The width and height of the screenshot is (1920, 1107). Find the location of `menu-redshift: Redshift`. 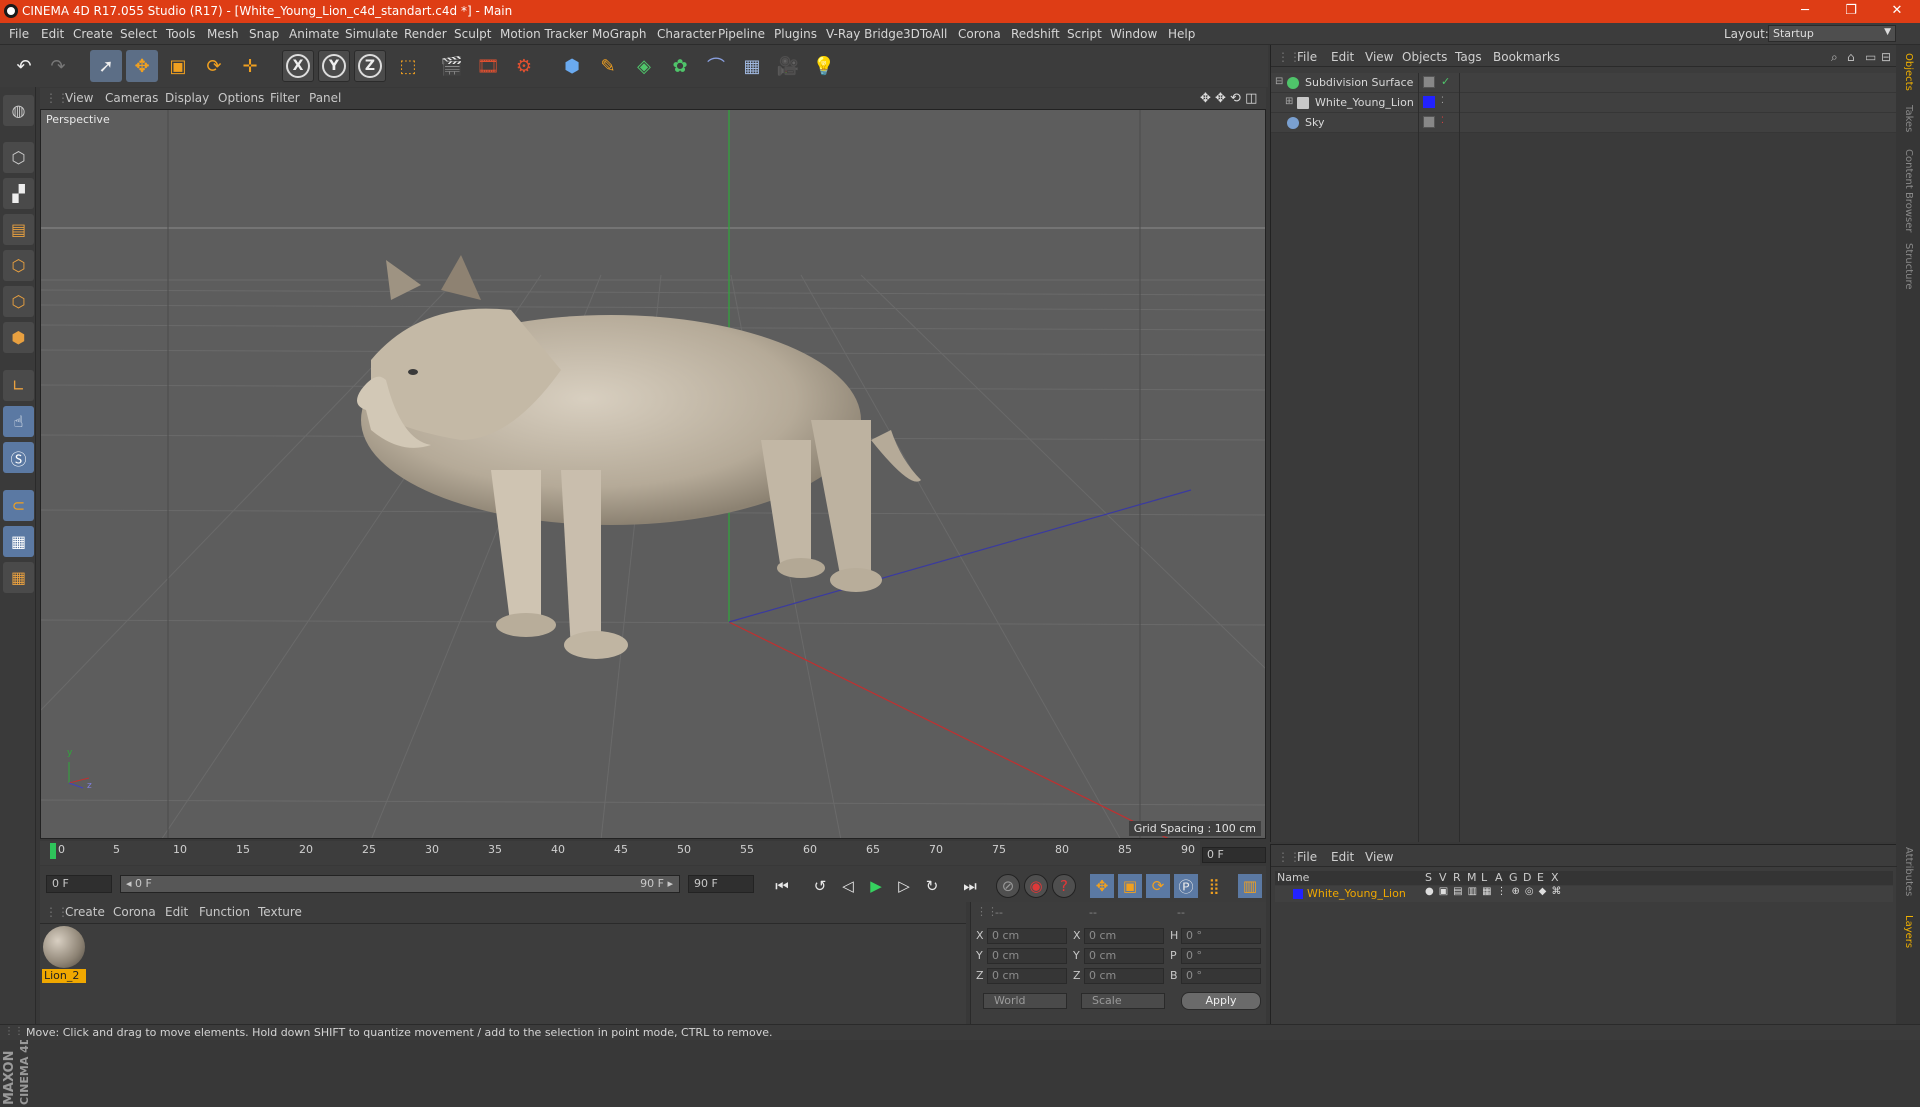

menu-redshift: Redshift is located at coordinates (1035, 34).